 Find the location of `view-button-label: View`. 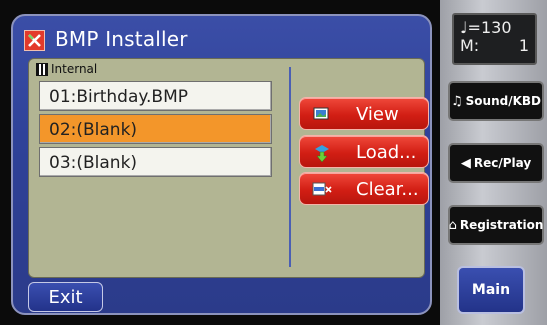

view-button-label: View is located at coordinates (377, 114).